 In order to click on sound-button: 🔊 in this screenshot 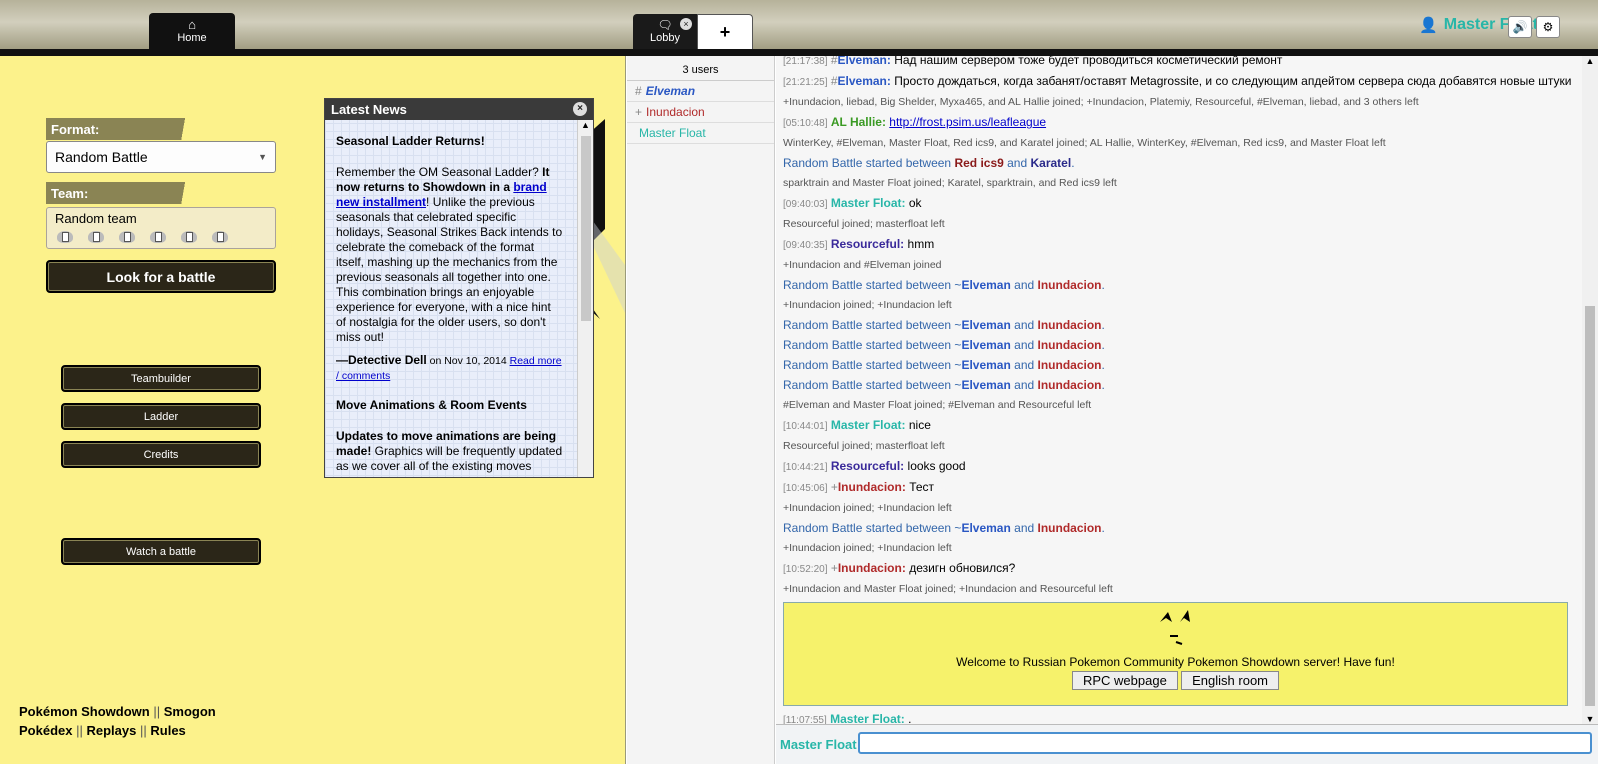, I will do `click(1520, 27)`.